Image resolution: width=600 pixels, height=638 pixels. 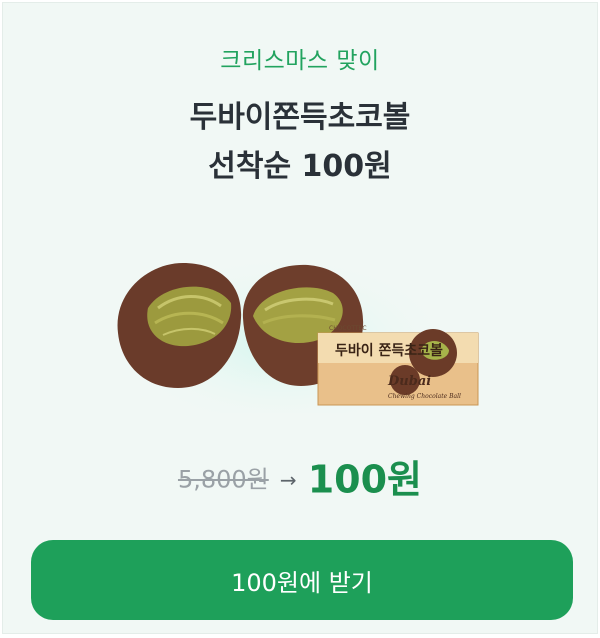 What do you see at coordinates (300, 117) in the screenshot?
I see `promo-title: 두바이쫀득초코볼` at bounding box center [300, 117].